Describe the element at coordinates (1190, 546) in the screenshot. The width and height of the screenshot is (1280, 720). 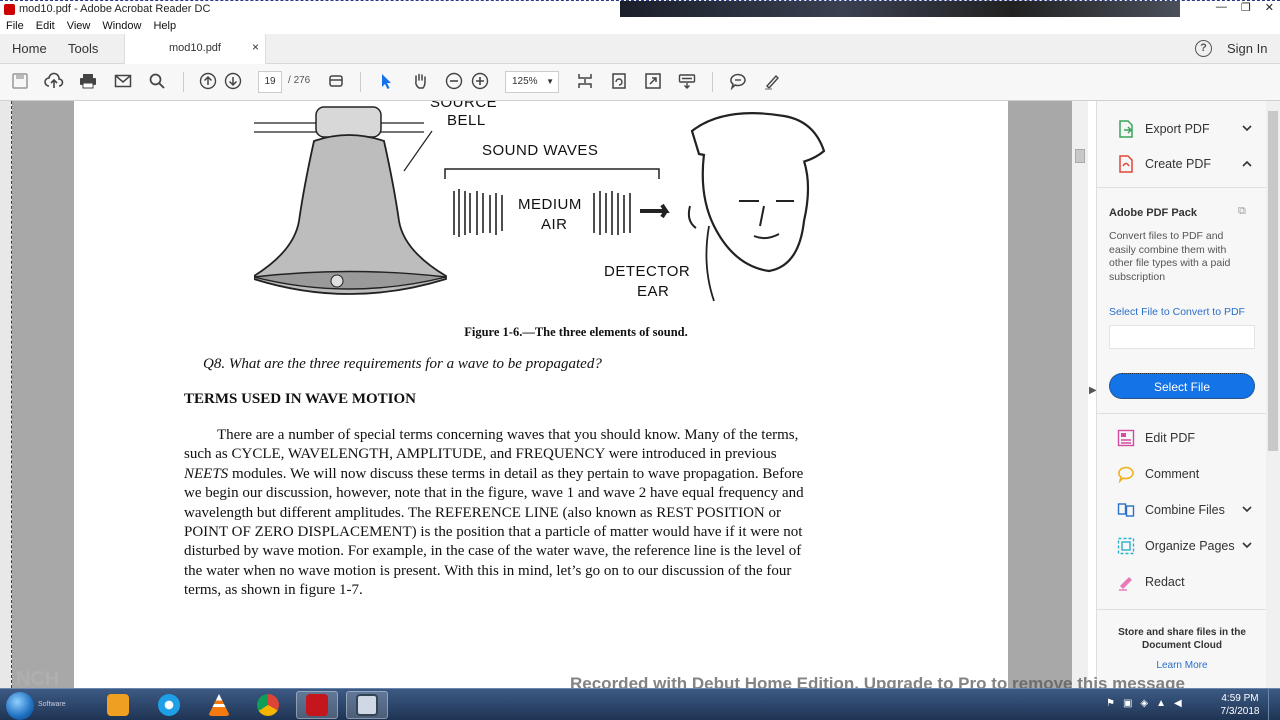
I see `organize-pages-label: Organize Pages` at that location.